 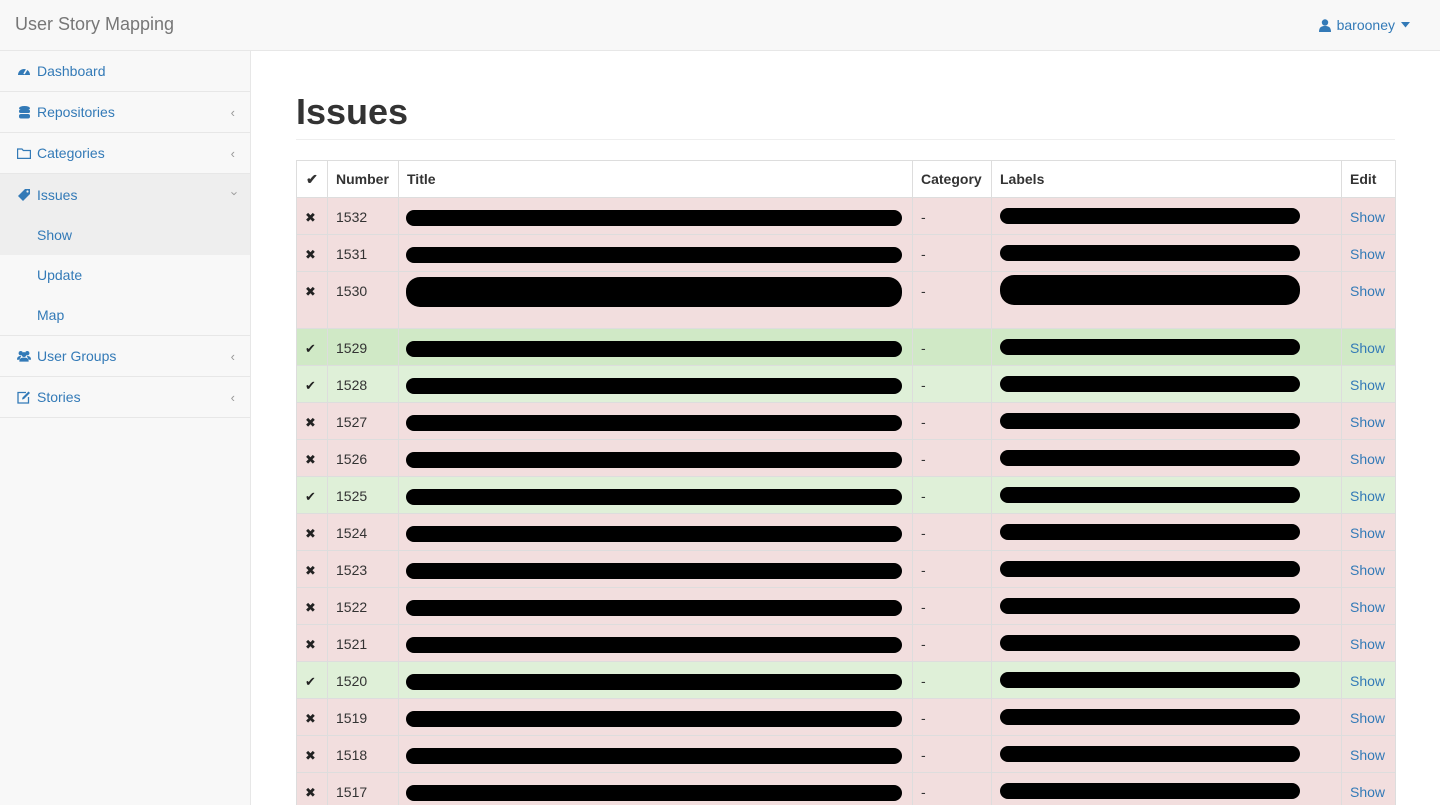 What do you see at coordinates (846, 717) in the screenshot?
I see `table-row: ✖ 1519 - Show` at bounding box center [846, 717].